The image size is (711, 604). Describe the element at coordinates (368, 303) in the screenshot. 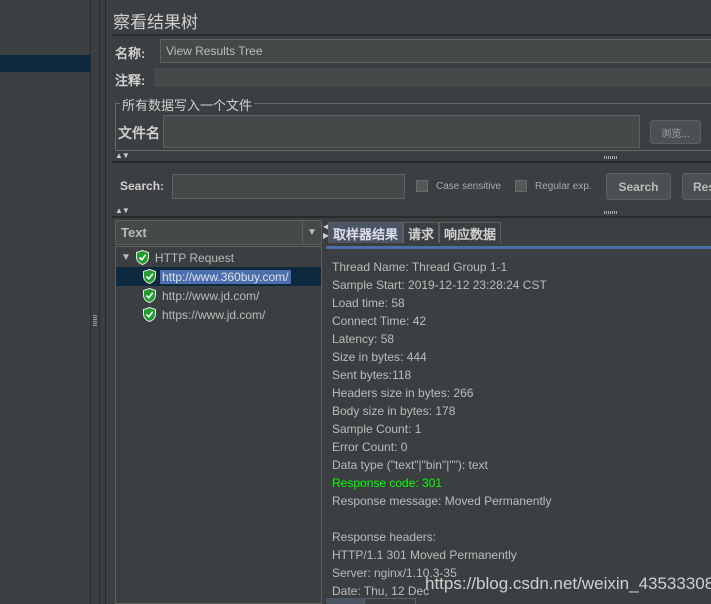

I see `result-line: Load time: 58` at that location.